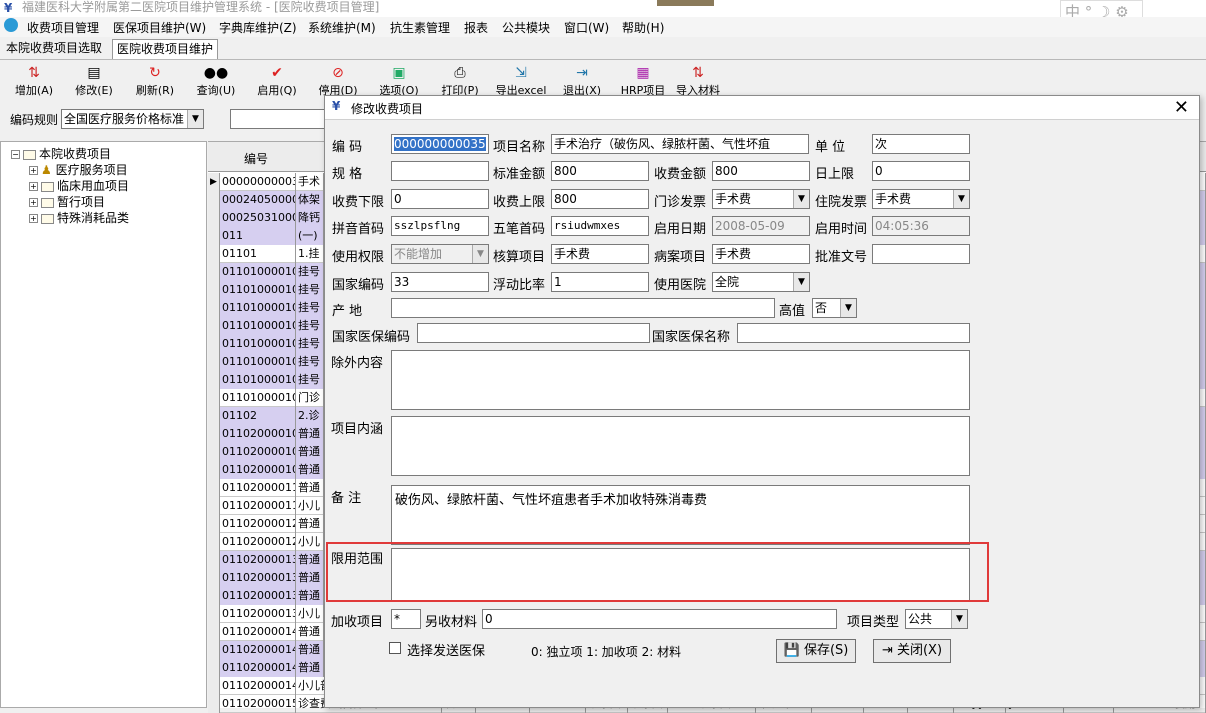  Describe the element at coordinates (67, 201) in the screenshot. I see `tree-node-temp: + 暂行项目` at that location.